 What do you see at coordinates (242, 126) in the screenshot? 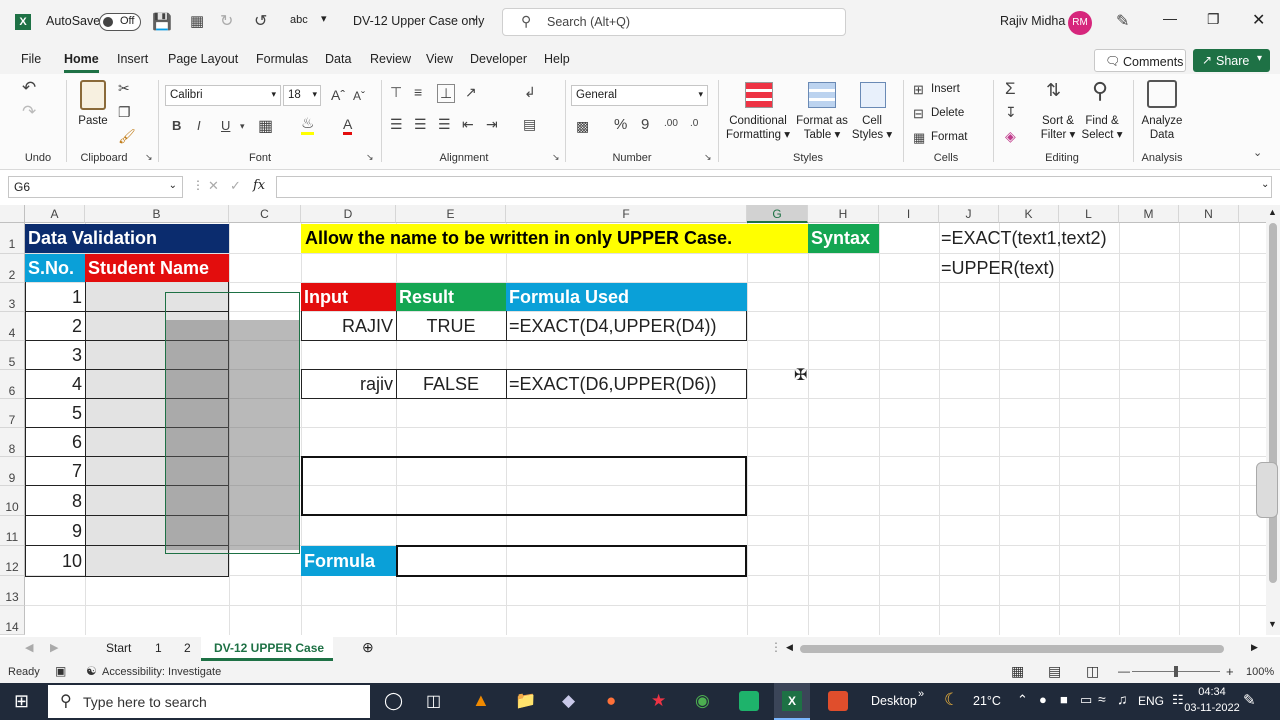
I see `chevron-down-icon: ▾` at bounding box center [242, 126].